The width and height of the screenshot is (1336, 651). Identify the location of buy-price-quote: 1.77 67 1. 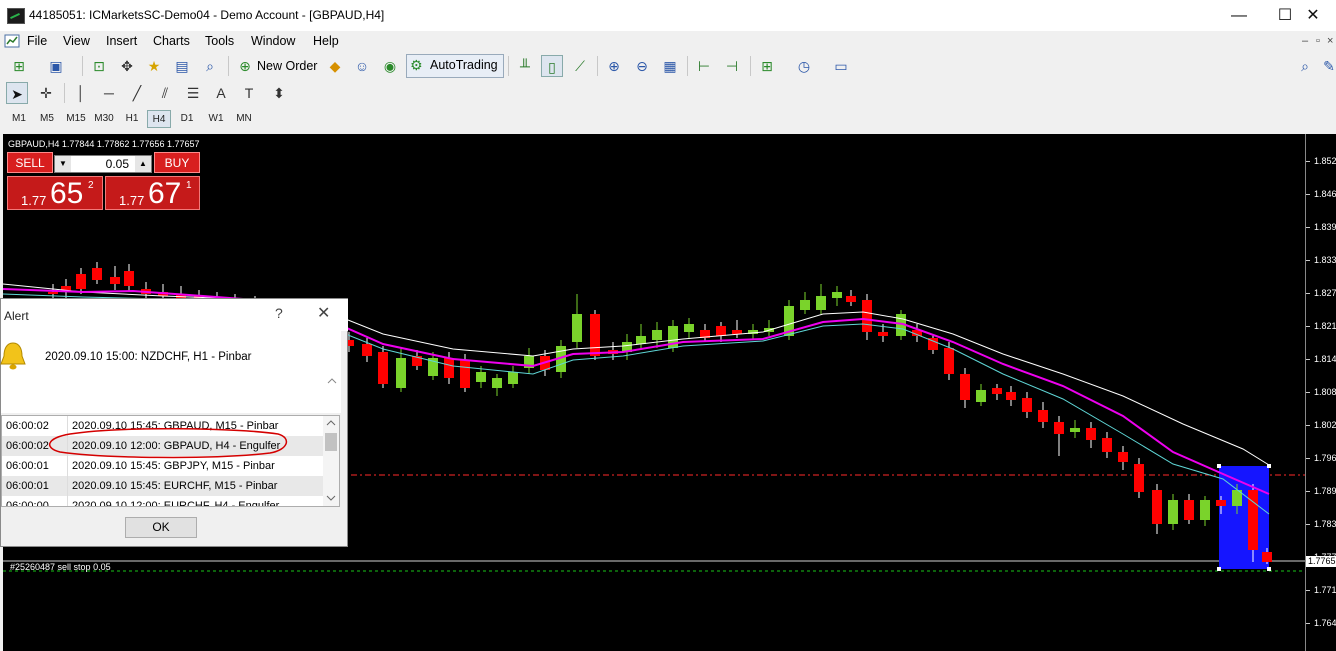
(152, 193).